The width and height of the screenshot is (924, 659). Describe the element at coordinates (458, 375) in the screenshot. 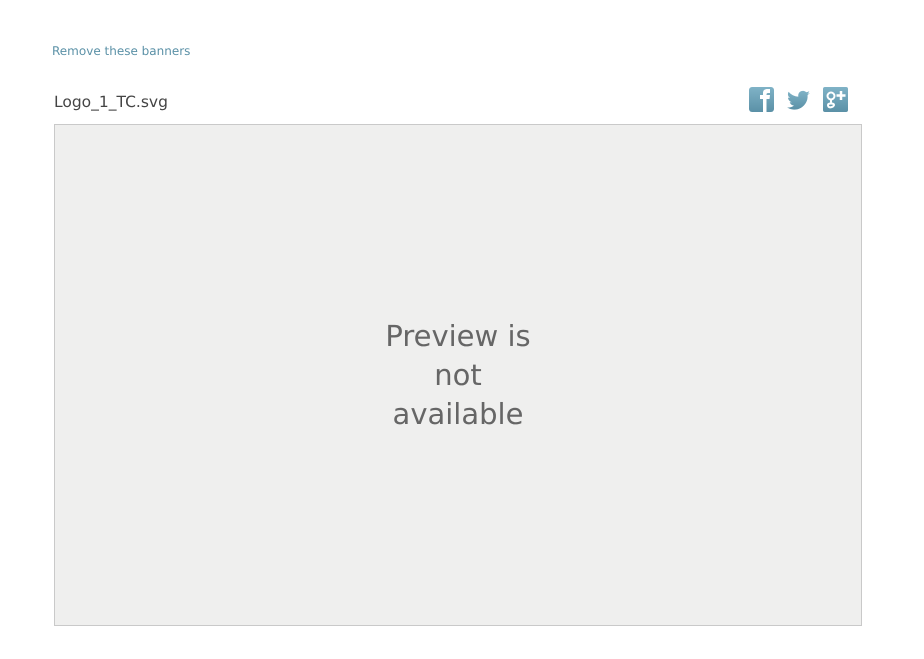

I see `preview-message: Preview is not available` at that location.